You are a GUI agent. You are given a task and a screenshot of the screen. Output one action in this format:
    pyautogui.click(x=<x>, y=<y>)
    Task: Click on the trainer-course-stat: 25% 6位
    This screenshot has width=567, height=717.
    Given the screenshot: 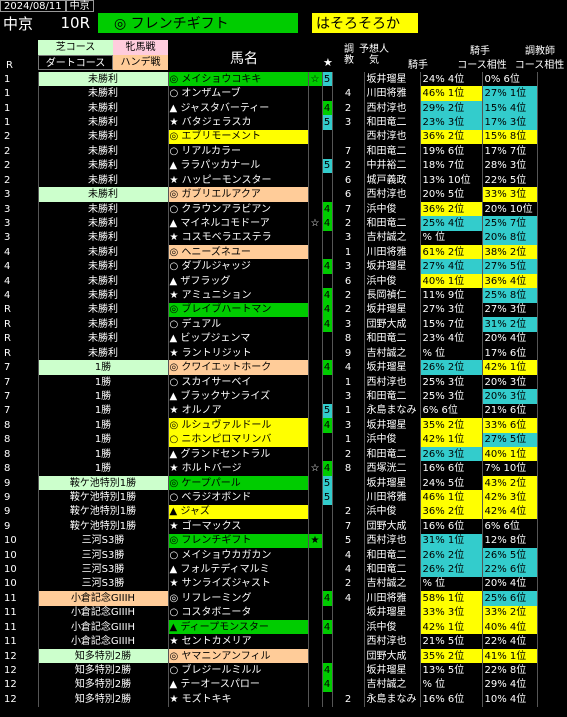 What is the action you would take?
    pyautogui.click(x=510, y=598)
    